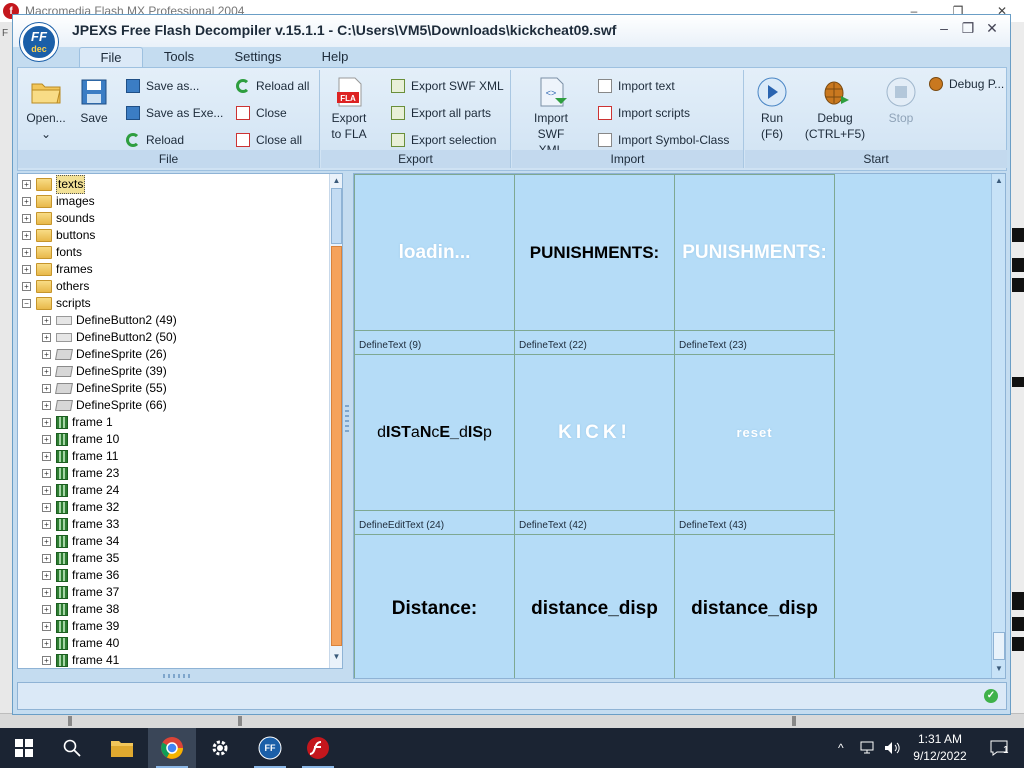  I want to click on preview-tile: loadin... DefineText (9), so click(434, 264).